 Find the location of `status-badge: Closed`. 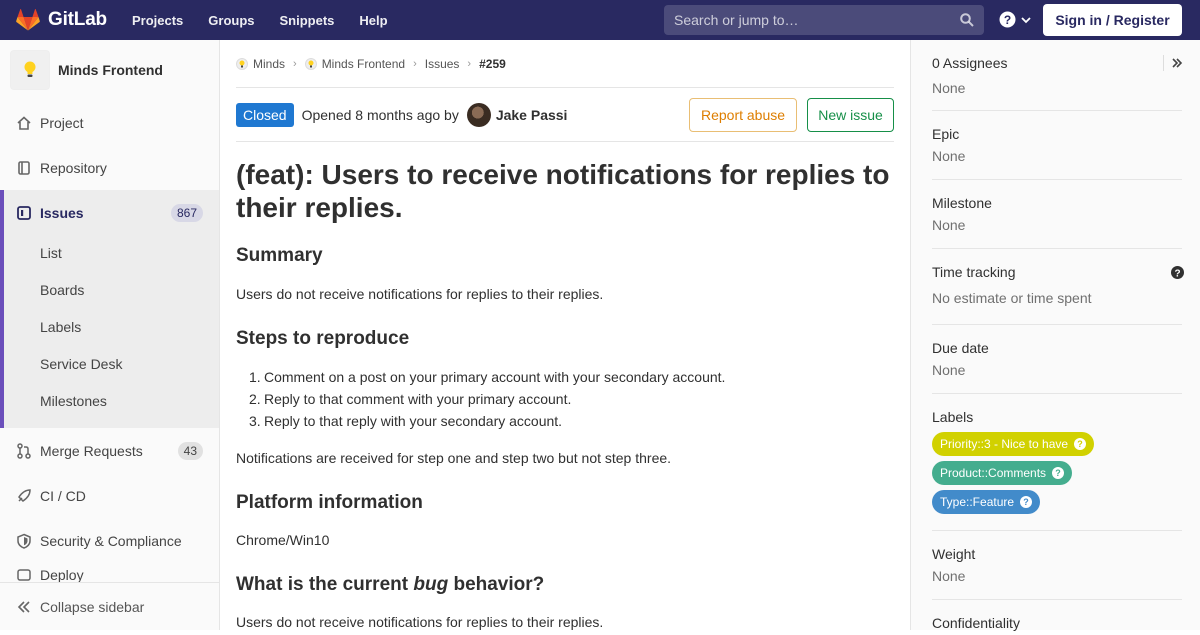

status-badge: Closed is located at coordinates (265, 115).